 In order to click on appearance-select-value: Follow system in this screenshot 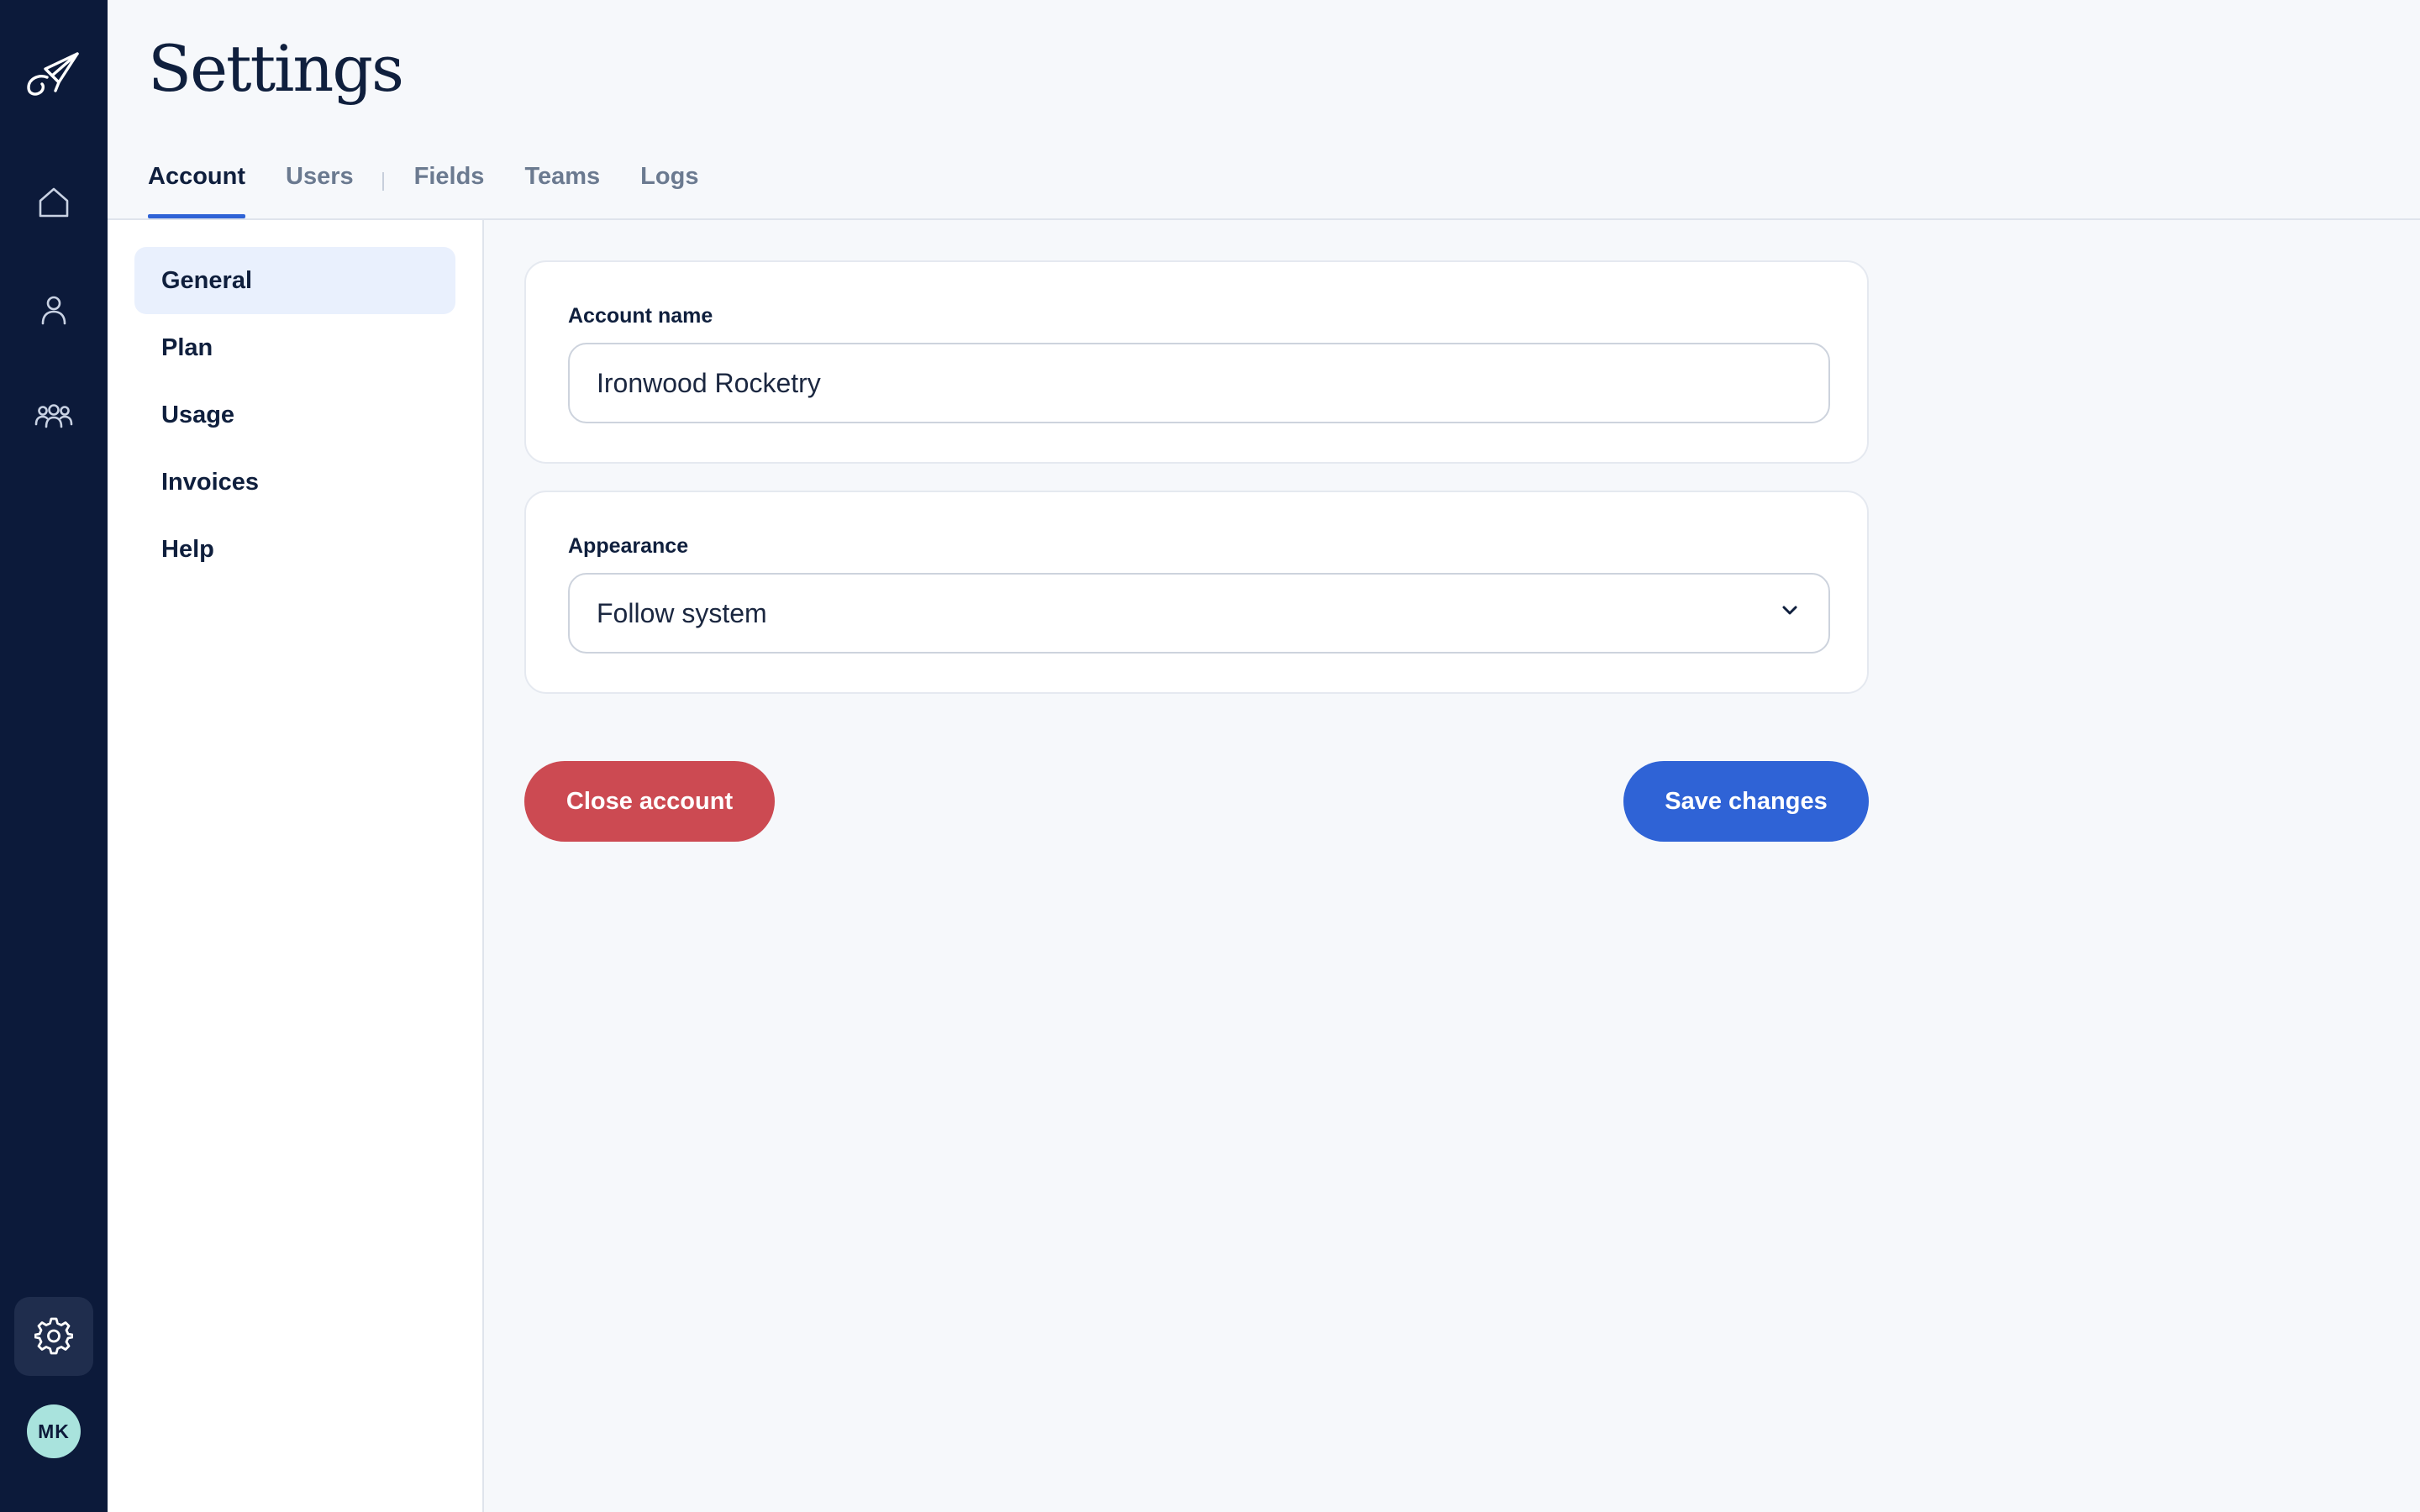, I will do `click(682, 612)`.